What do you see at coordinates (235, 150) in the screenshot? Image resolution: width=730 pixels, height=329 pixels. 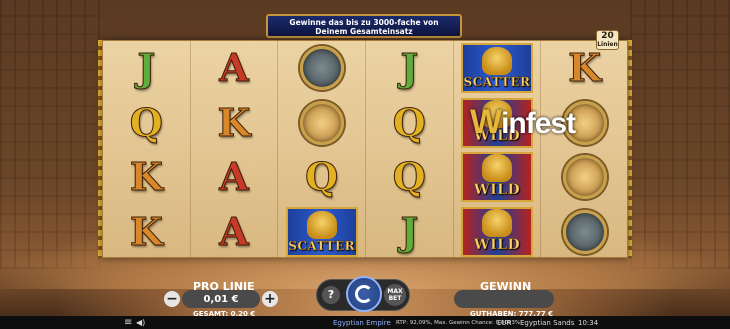 I see `reel-2: AKAA` at bounding box center [235, 150].